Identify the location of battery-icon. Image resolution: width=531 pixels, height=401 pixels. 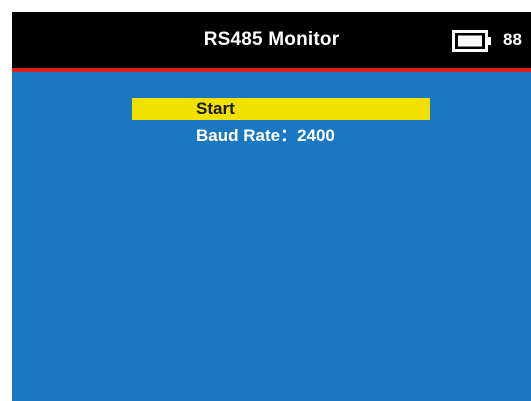
(471, 41).